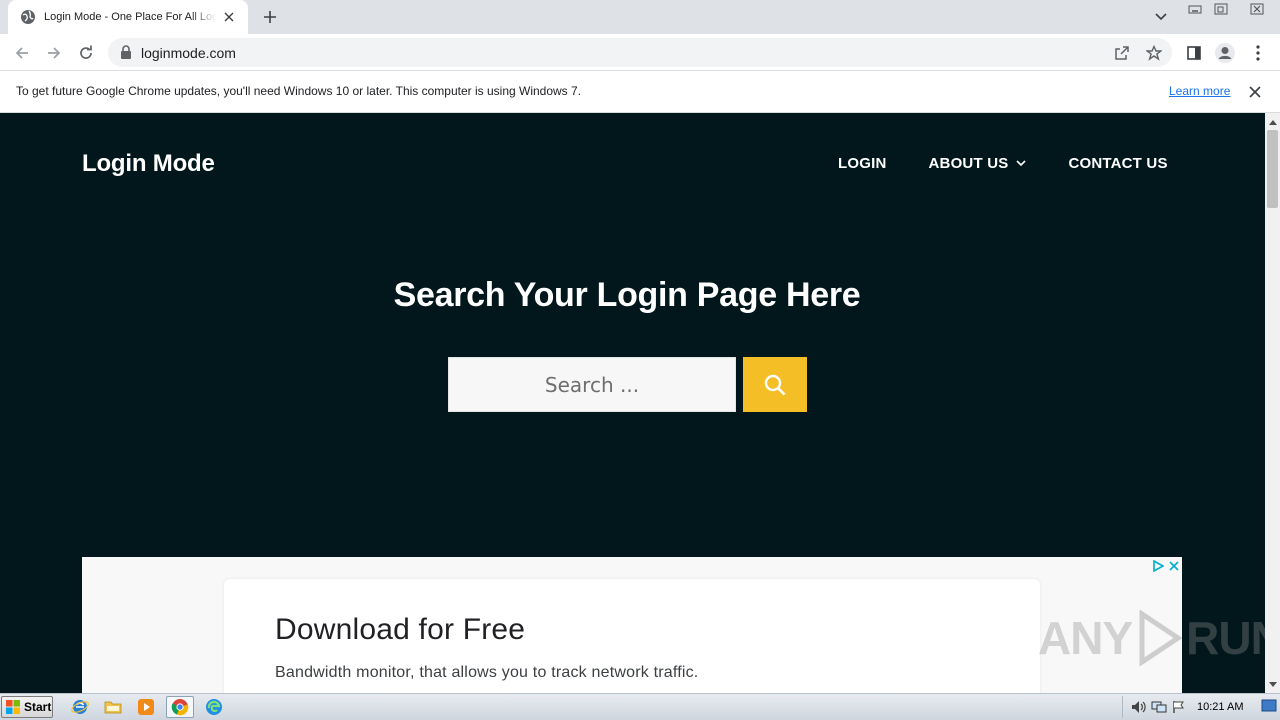 The image size is (1280, 720). Describe the element at coordinates (1225, 53) in the screenshot. I see `profile-avatar-icon` at that location.